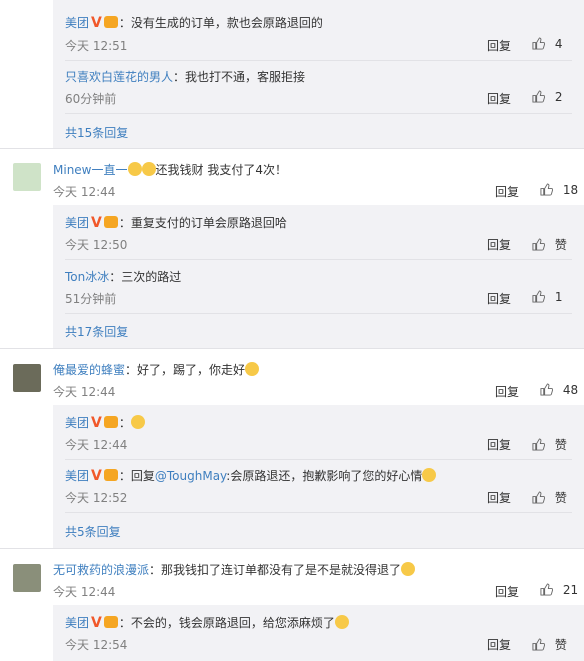 The width and height of the screenshot is (584, 661). I want to click on comment-username: 无可救药的浪漫派, so click(101, 570).